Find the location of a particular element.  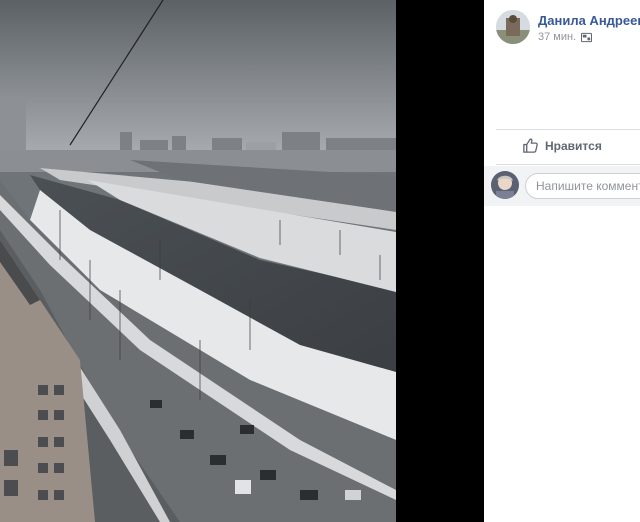

like-label: Нравится is located at coordinates (573, 145).